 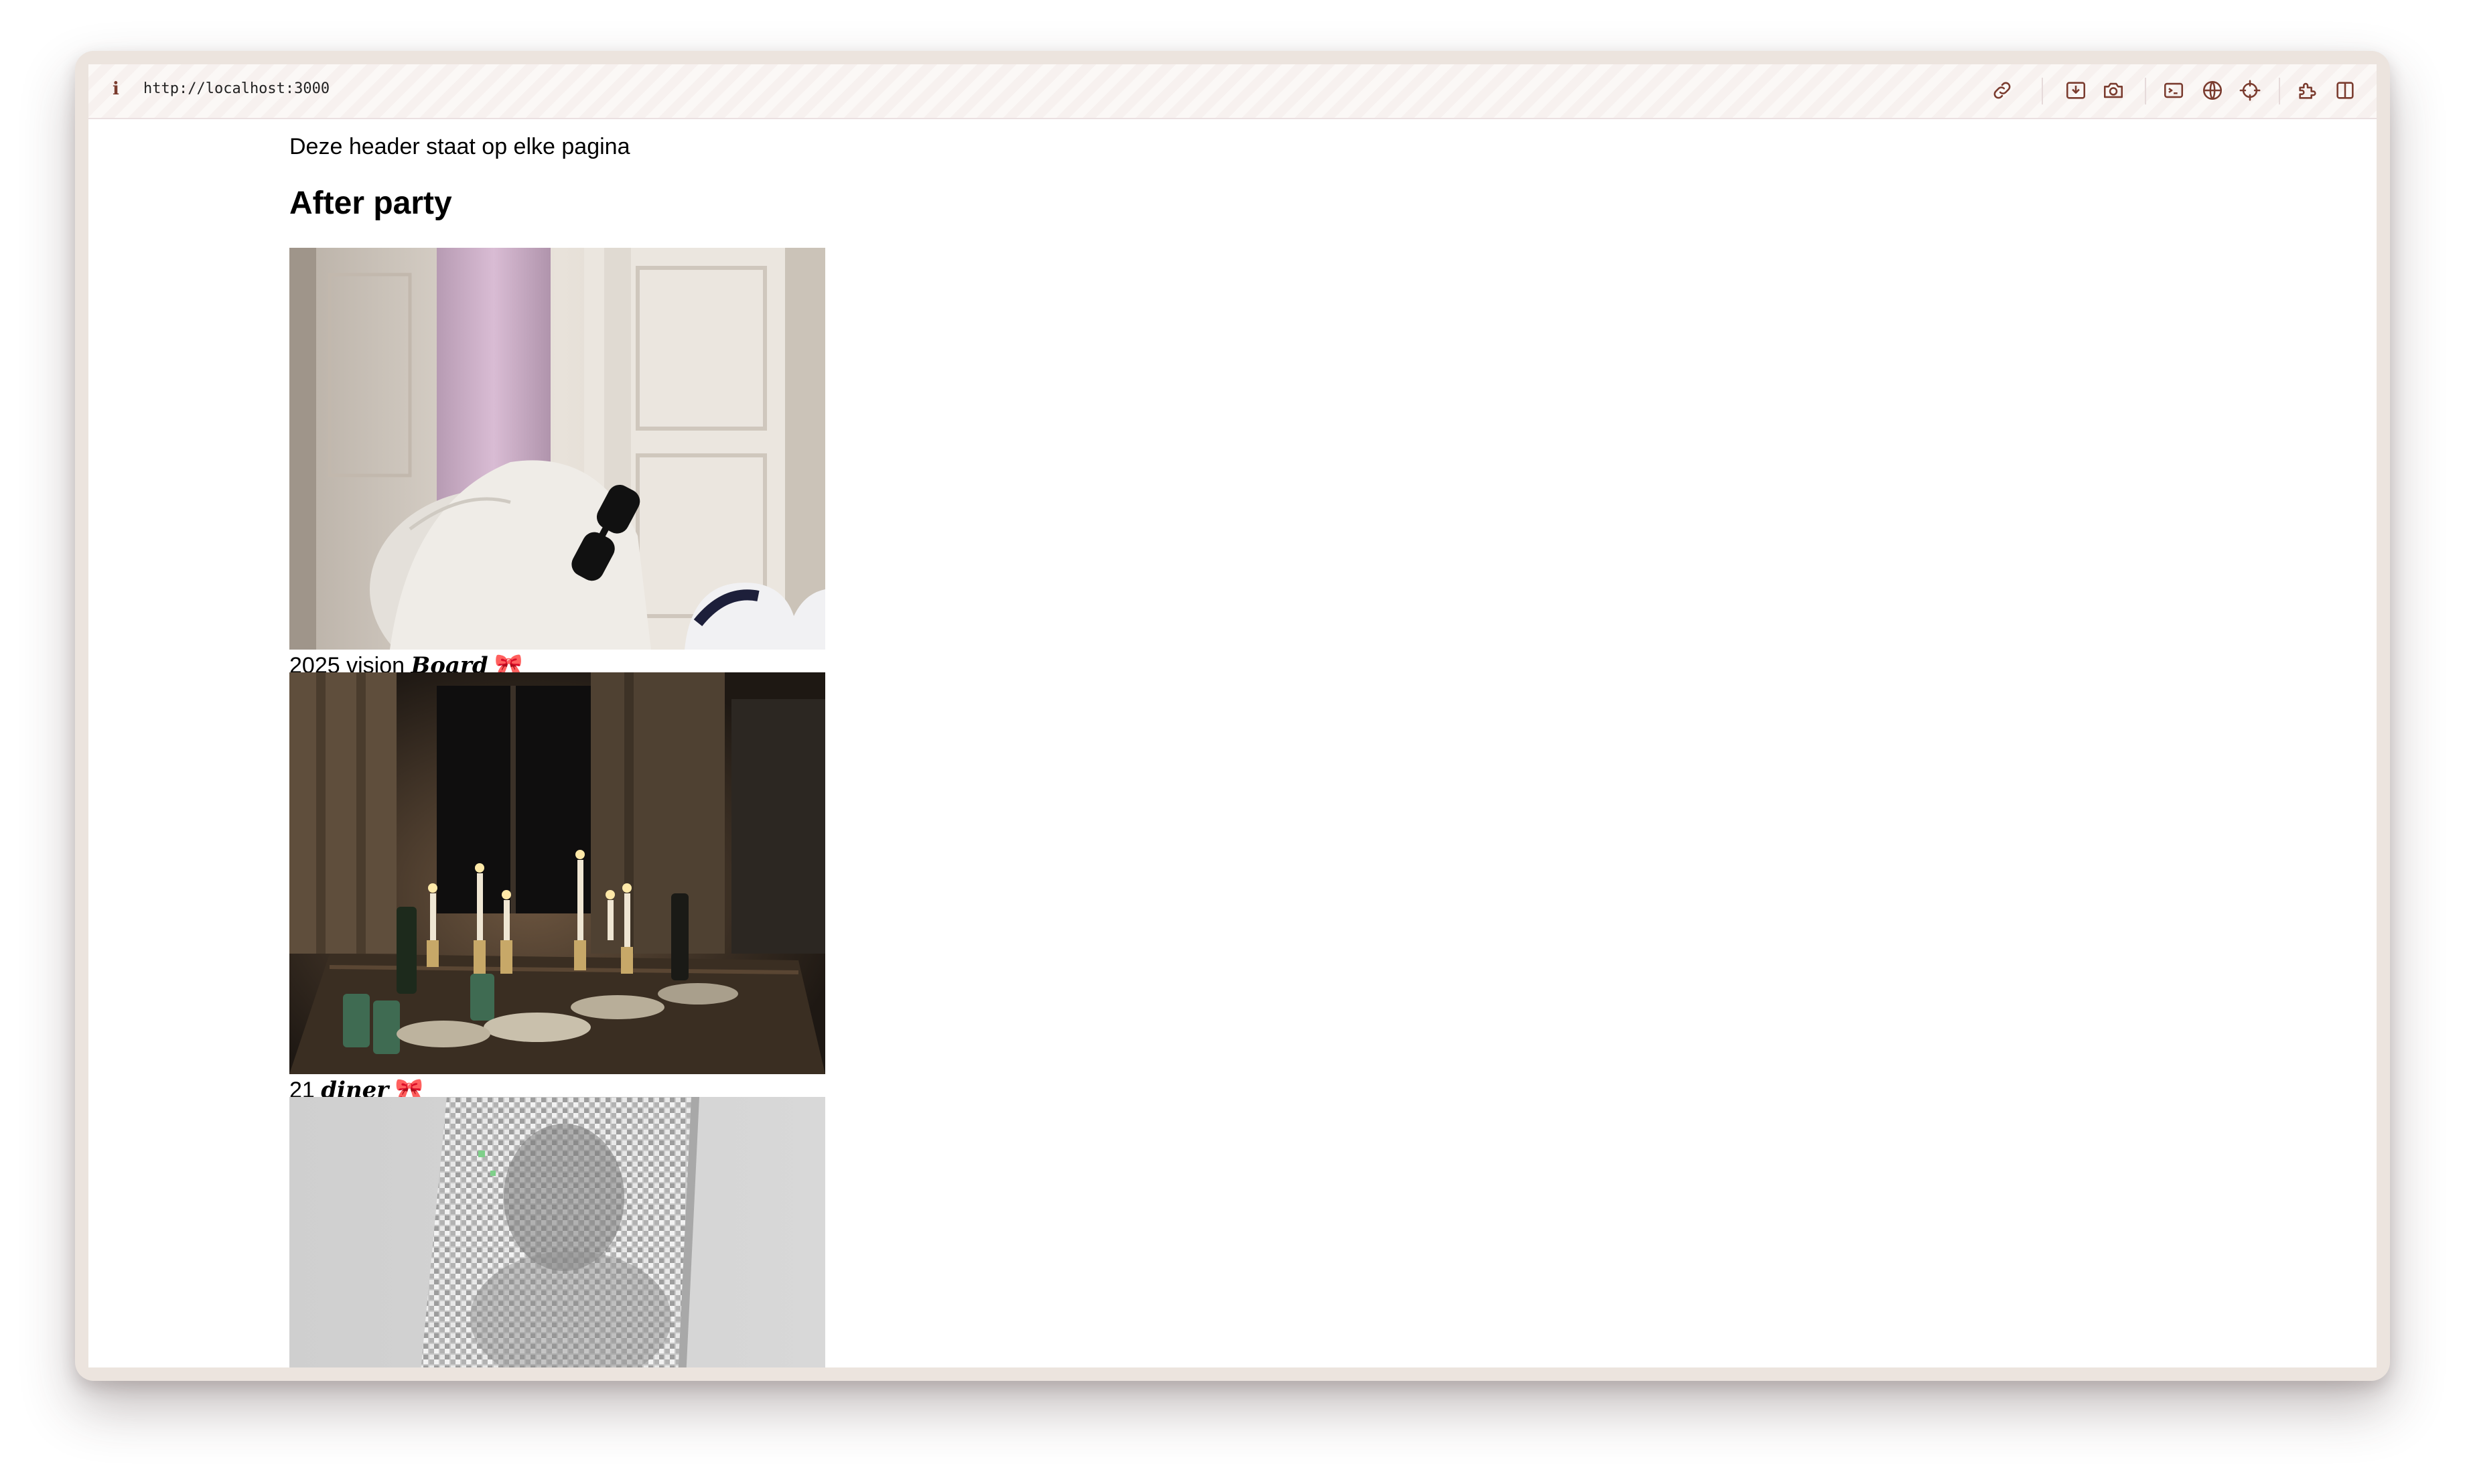 I want to click on site-header: Deze header staat op elke pagina, so click(x=459, y=146).